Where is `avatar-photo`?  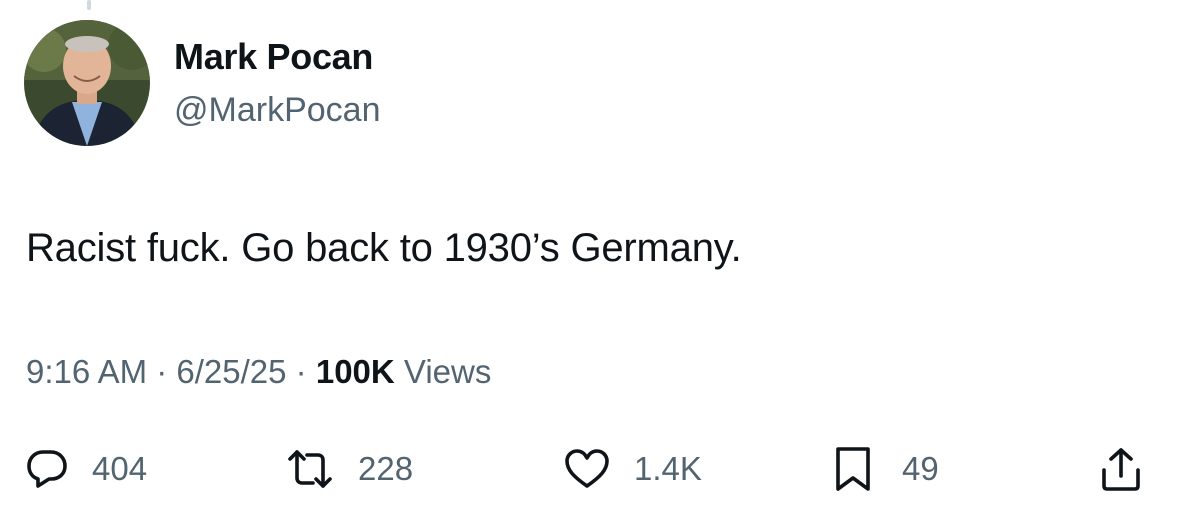 avatar-photo is located at coordinates (87, 83).